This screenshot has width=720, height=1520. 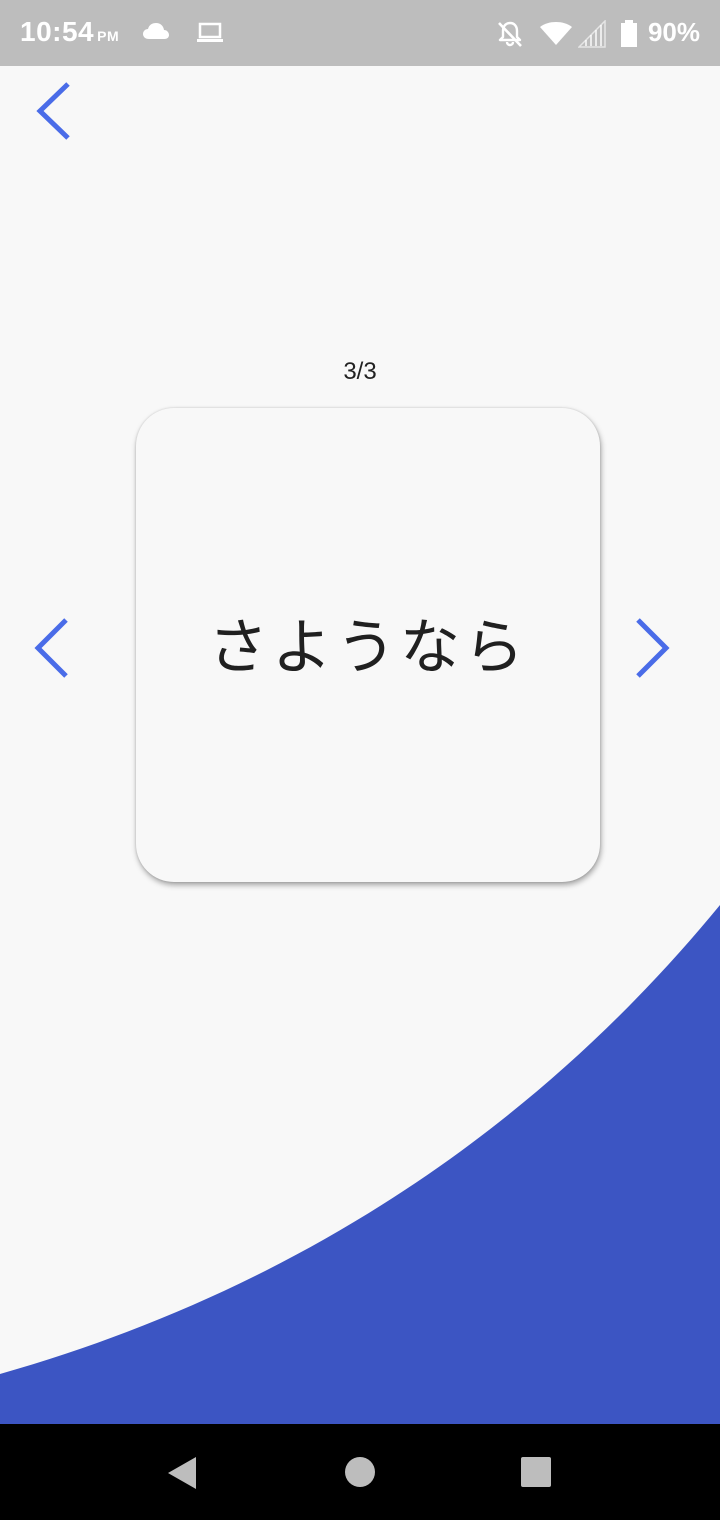 I want to click on battery-percentage: 90%, so click(x=673, y=32).